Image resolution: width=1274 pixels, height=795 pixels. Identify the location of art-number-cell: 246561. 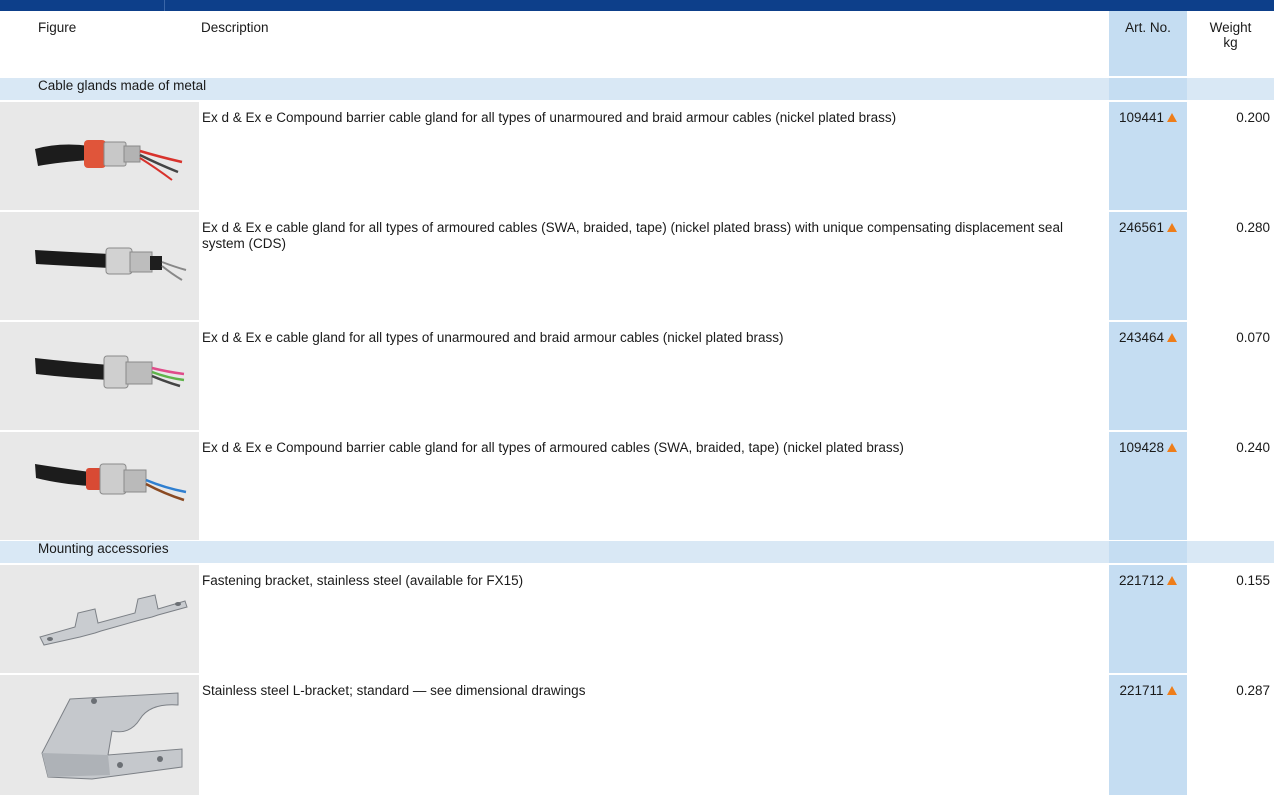
(1148, 265).